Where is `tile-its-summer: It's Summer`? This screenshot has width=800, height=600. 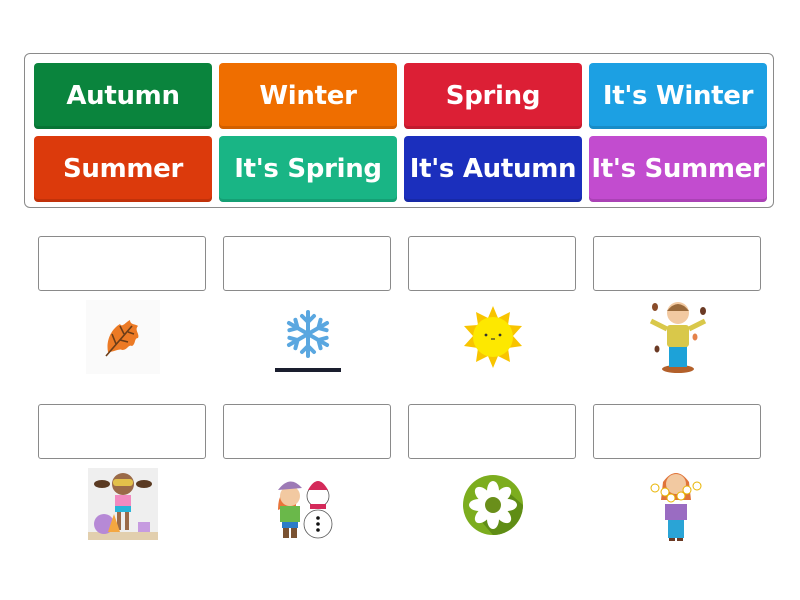
tile-its-summer: It's Summer is located at coordinates (678, 169).